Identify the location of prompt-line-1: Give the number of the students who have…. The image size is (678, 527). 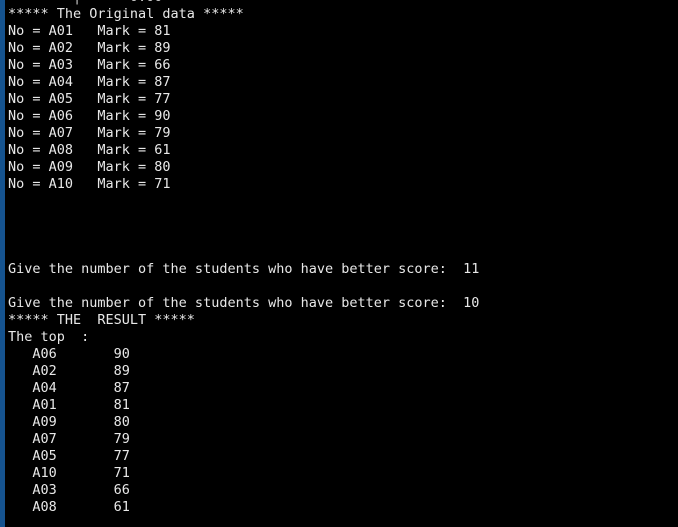
(244, 269).